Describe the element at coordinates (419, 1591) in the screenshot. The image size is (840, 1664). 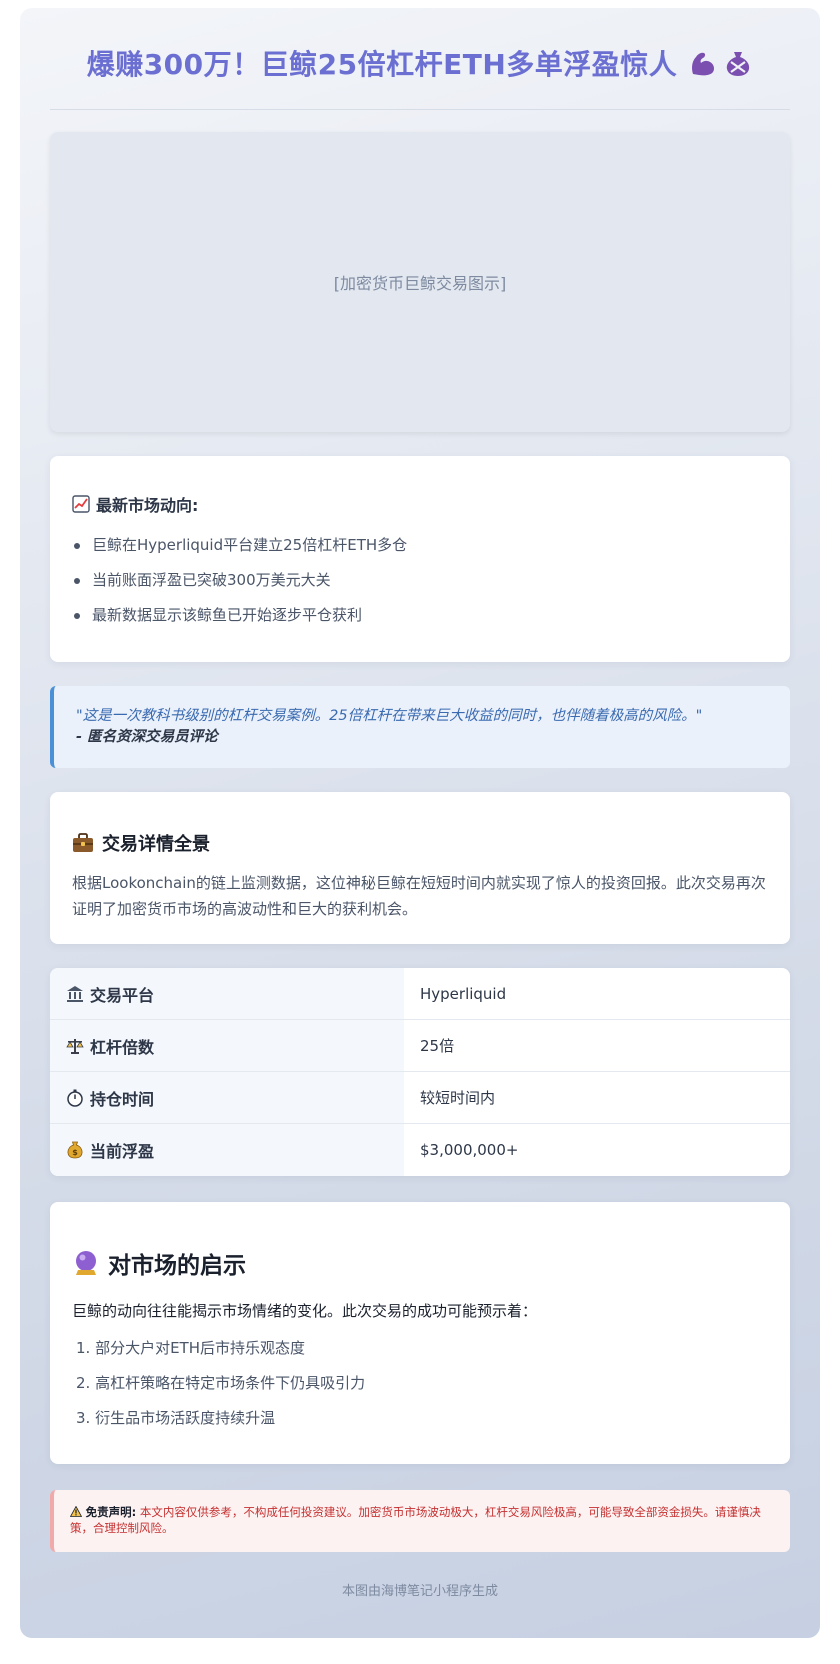
I see `footer-credit: 本图由海博笔记小程序生成` at that location.